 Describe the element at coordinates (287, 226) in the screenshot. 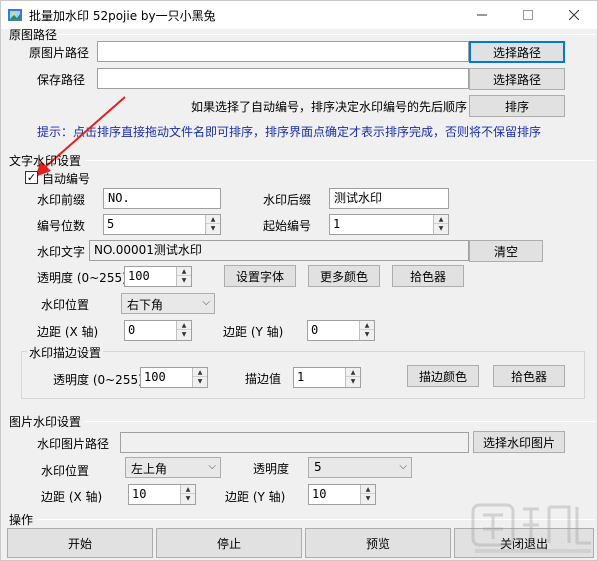

I see `start-number-label: 起始编号` at that location.